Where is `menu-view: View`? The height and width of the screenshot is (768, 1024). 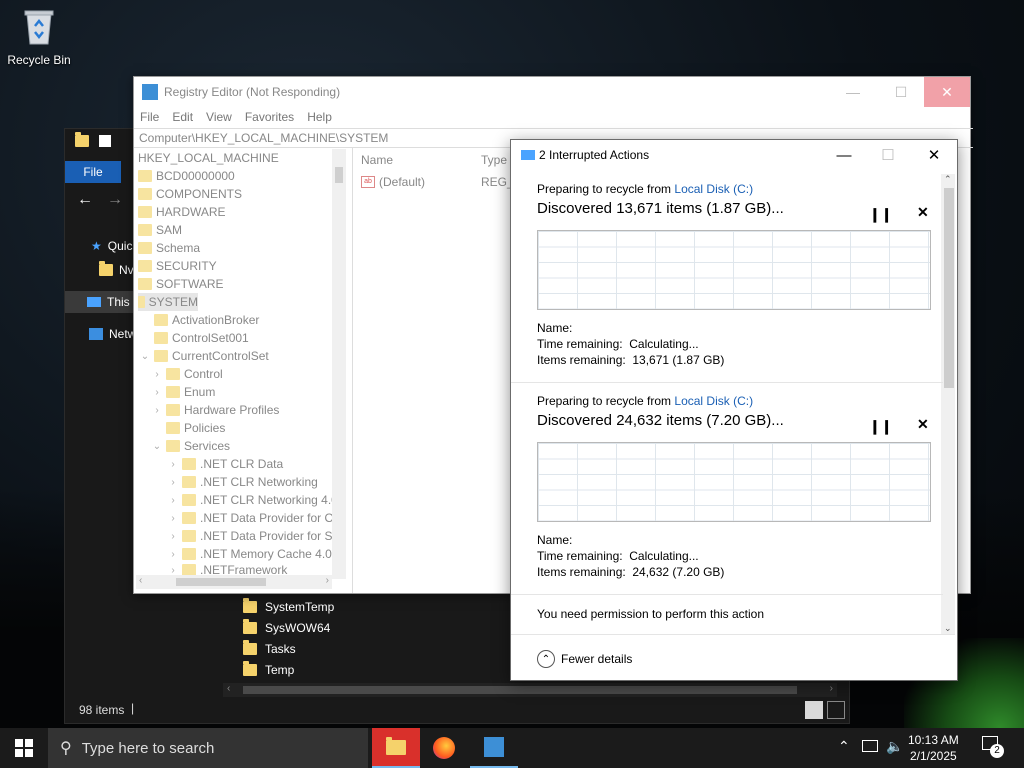
menu-view: View is located at coordinates (219, 117).